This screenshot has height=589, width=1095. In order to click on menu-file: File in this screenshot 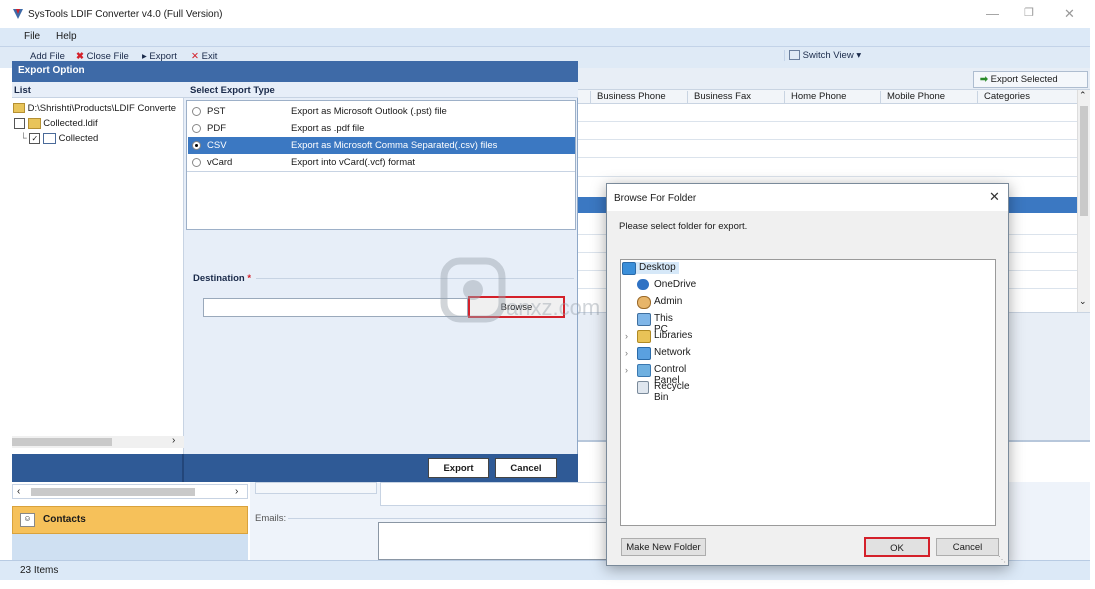, I will do `click(32, 36)`.